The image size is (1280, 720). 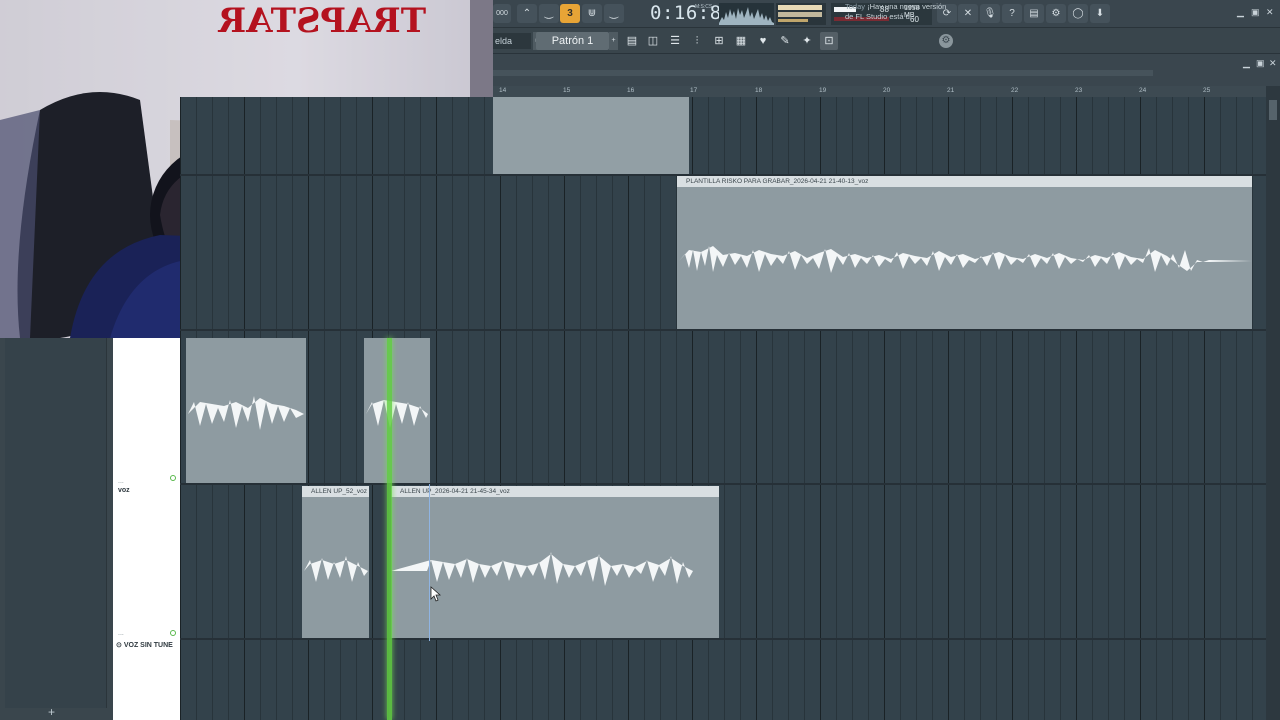 I want to click on meter-left-bar, so click(x=800, y=7).